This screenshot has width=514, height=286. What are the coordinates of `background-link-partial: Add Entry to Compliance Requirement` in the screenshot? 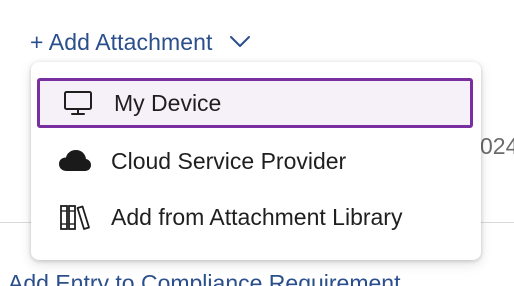 It's located at (204, 278).